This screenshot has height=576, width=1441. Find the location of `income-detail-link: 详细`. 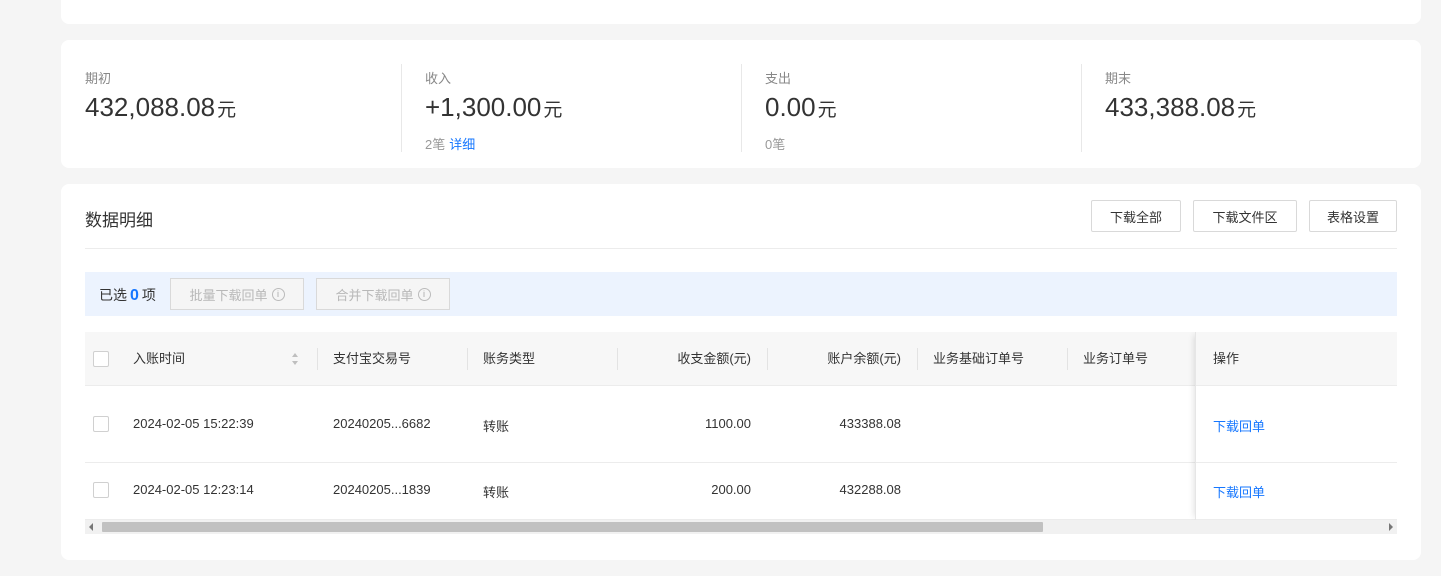

income-detail-link: 详细 is located at coordinates (462, 144).